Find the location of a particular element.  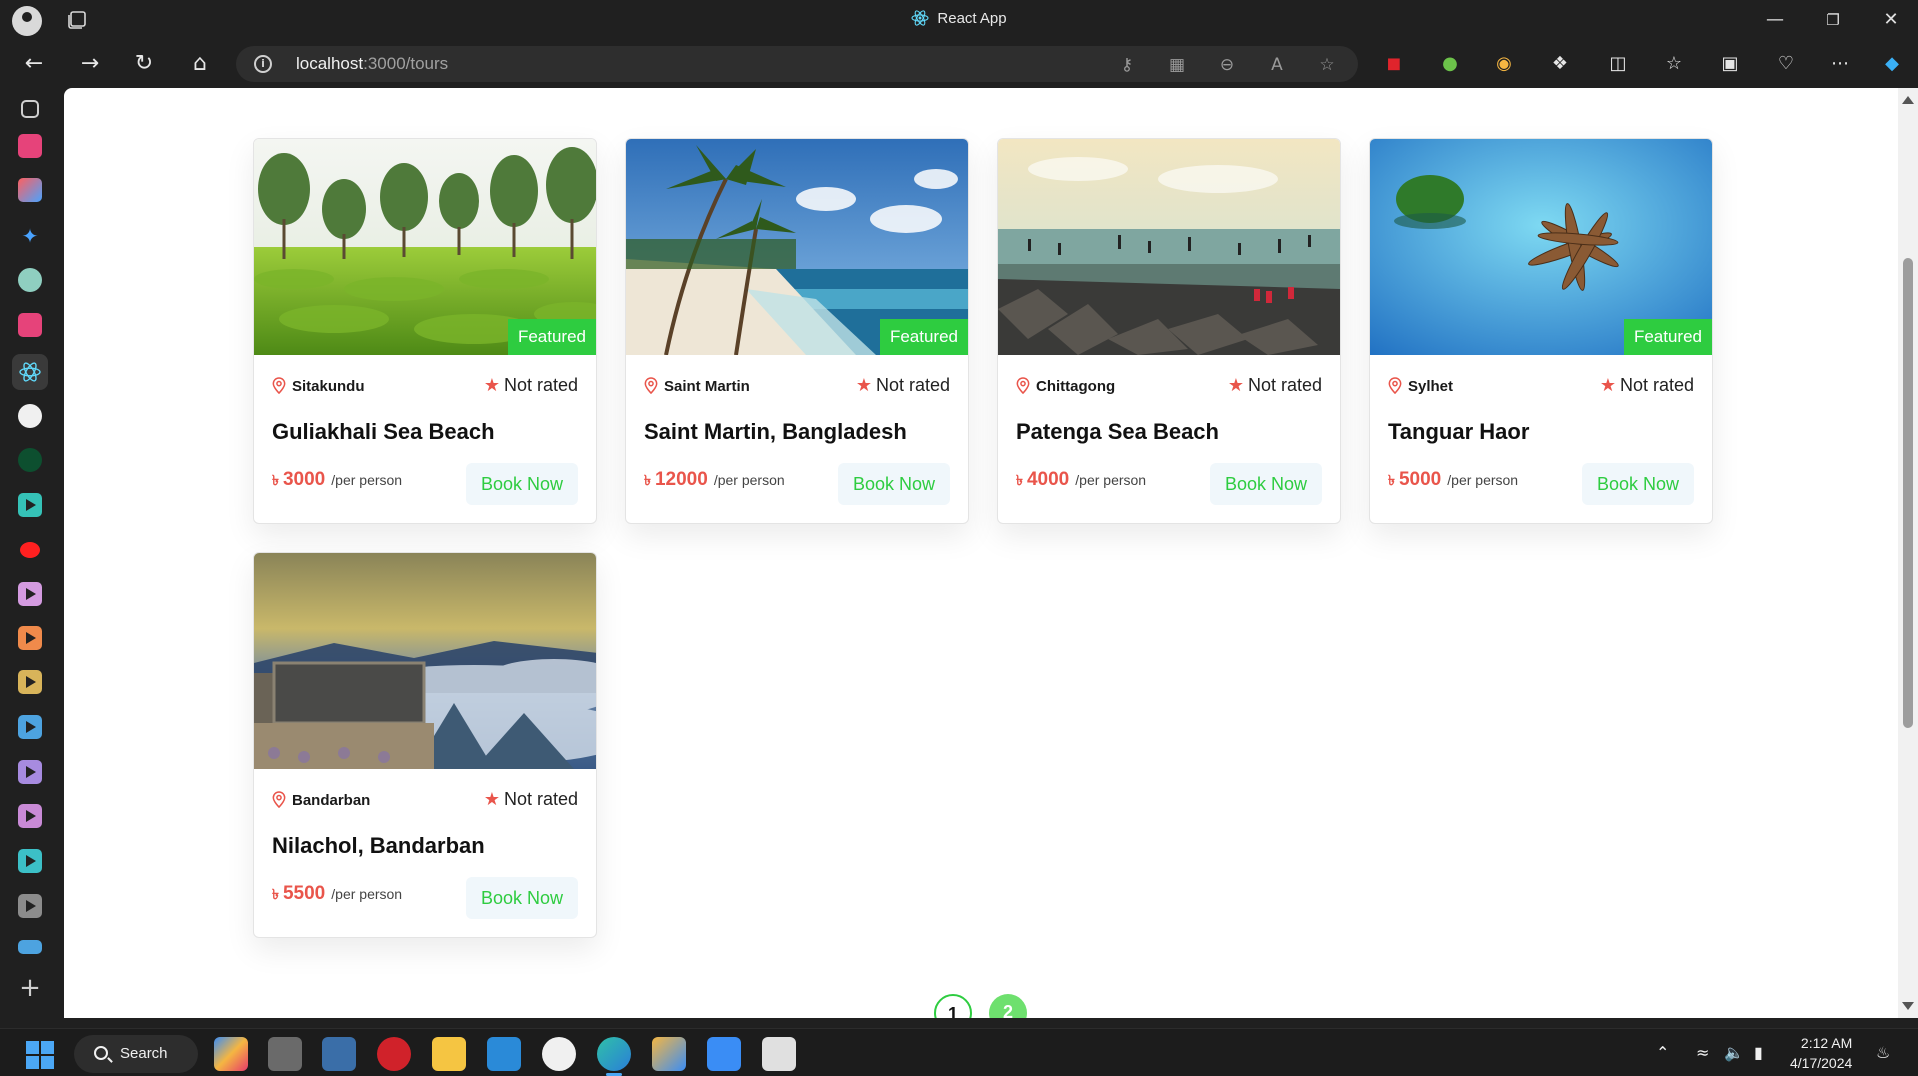

close-icon: ✕ is located at coordinates (1891, 20).